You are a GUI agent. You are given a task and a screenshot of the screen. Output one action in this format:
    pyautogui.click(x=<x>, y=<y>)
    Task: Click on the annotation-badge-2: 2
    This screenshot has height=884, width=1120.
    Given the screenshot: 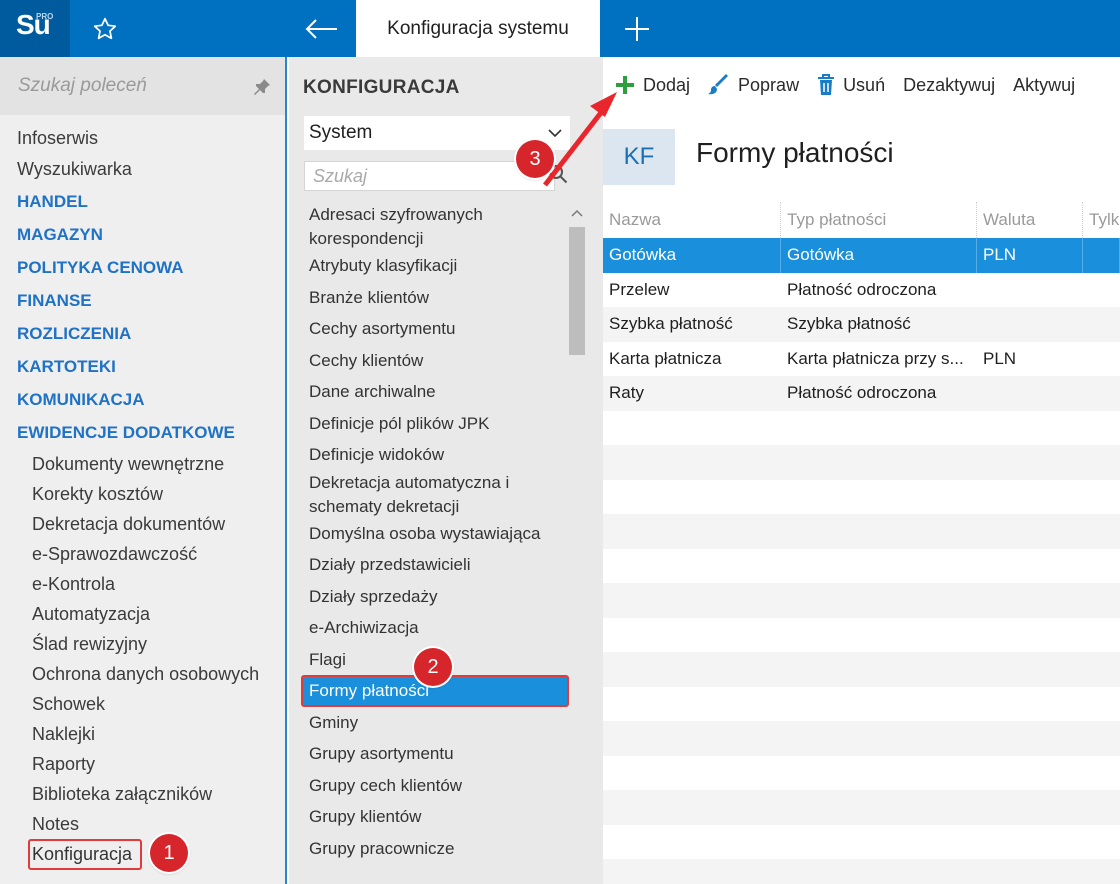 What is the action you would take?
    pyautogui.click(x=433, y=667)
    